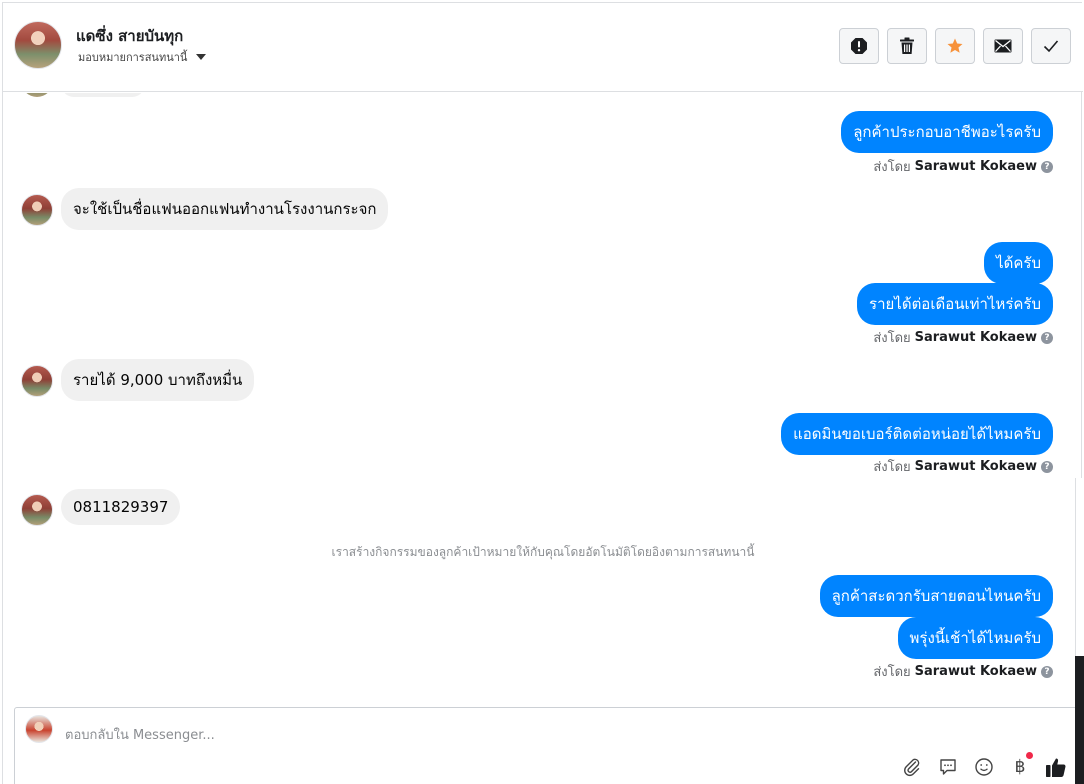 Image resolution: width=1084 pixels, height=784 pixels. I want to click on chat-bubble-icon, so click(948, 767).